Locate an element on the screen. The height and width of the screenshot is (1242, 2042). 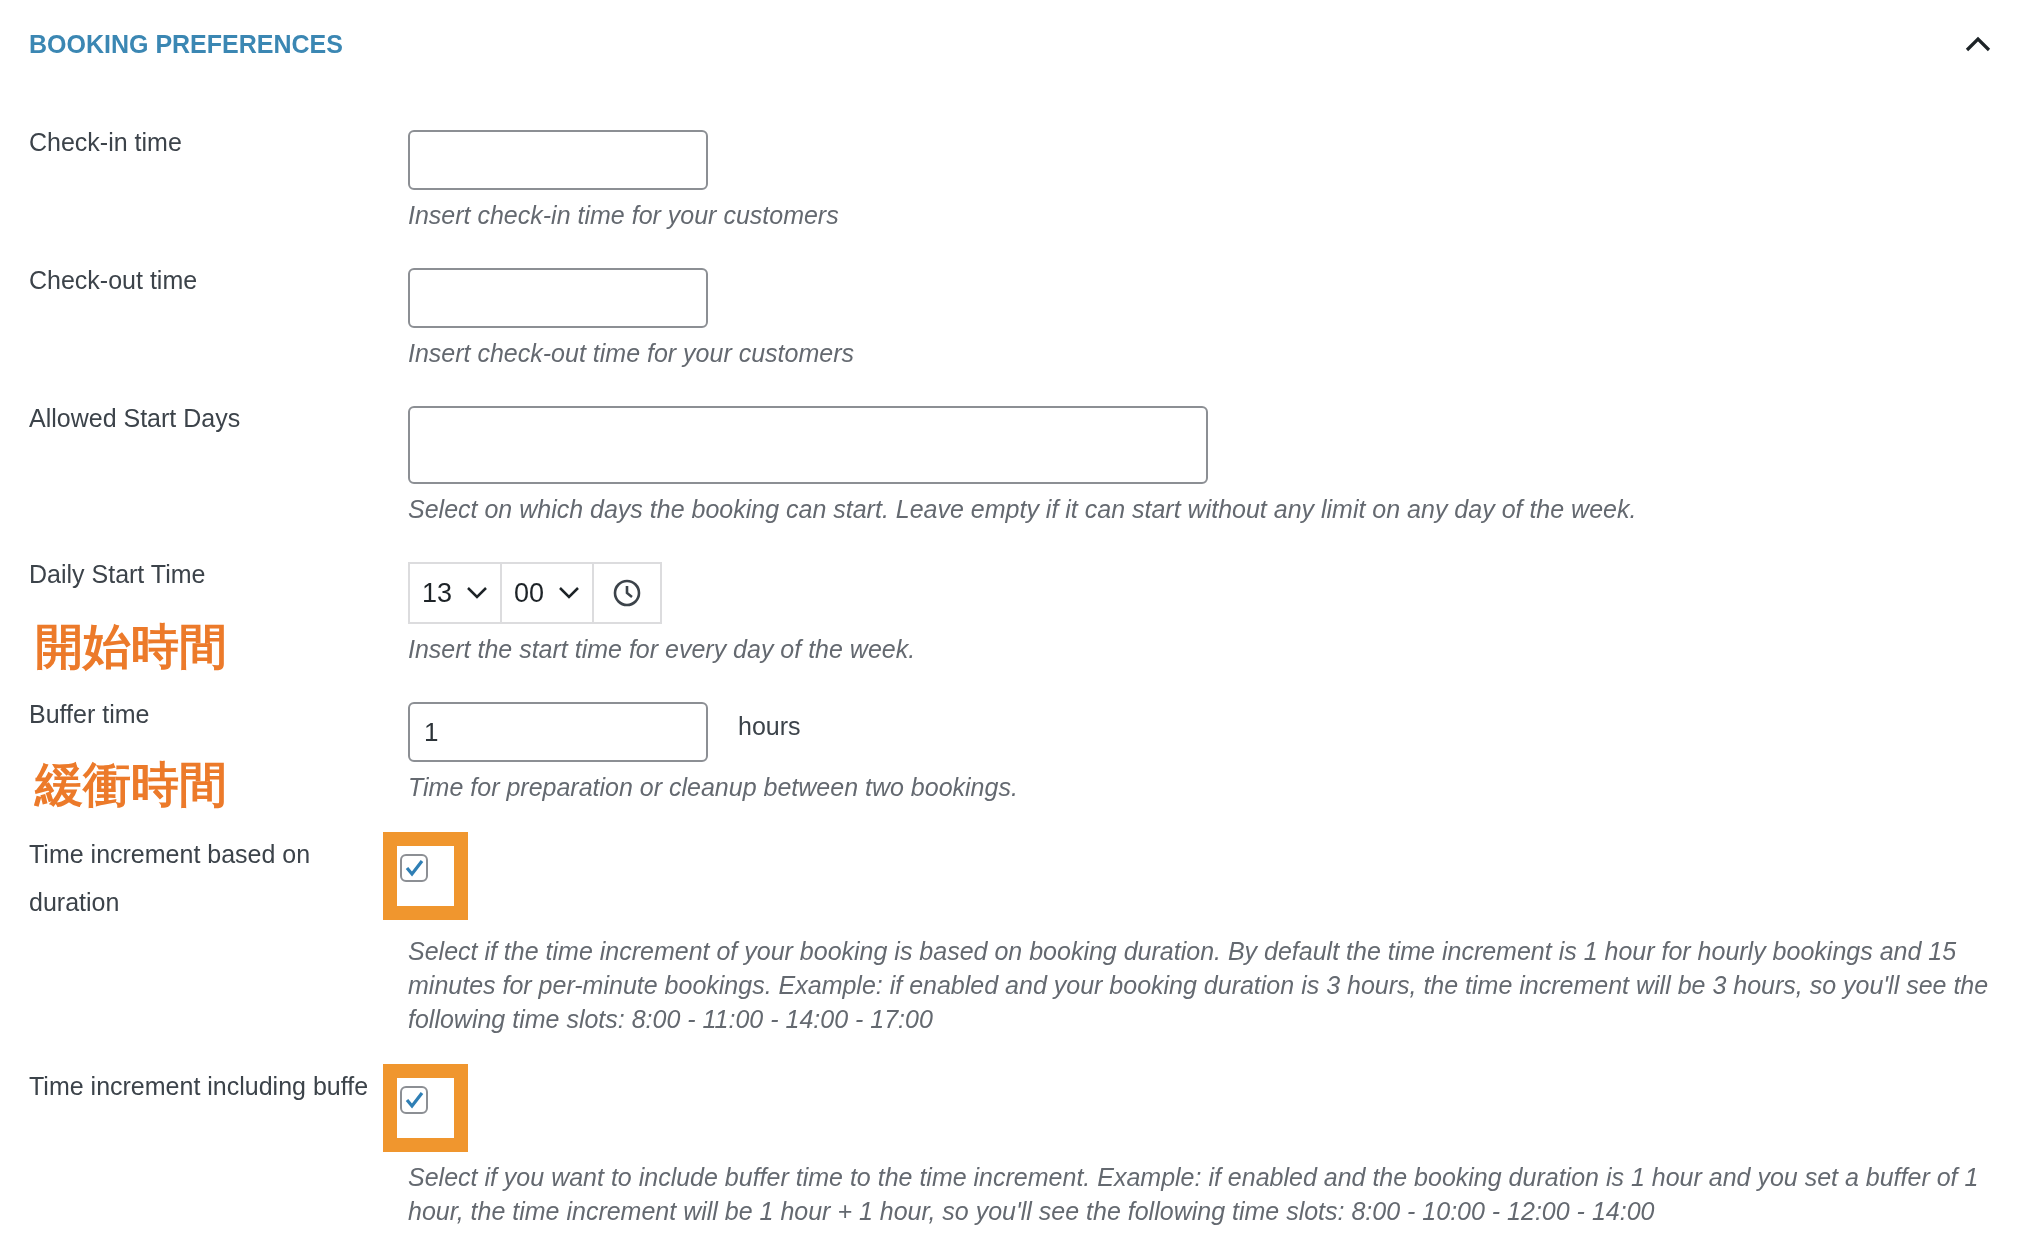
field-description: Insert check-in time for your customers is located at coordinates (624, 215).